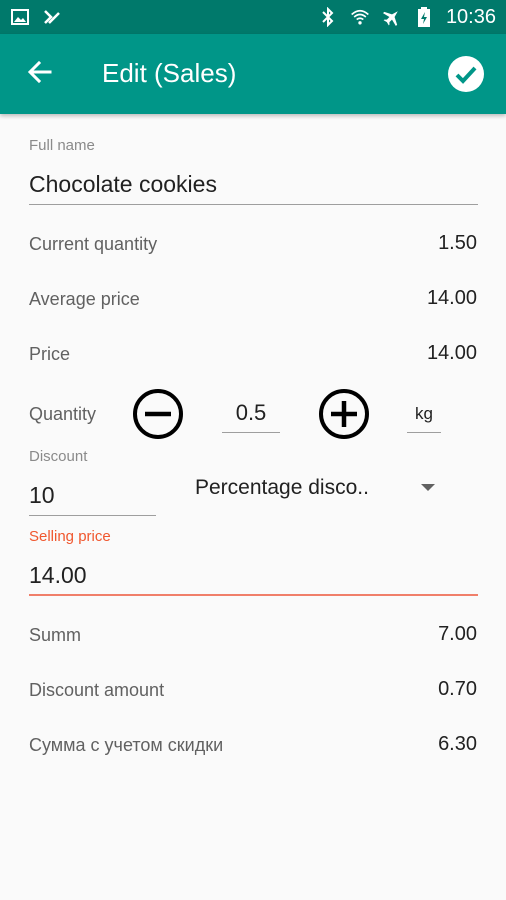  I want to click on quantity-label: Quantity, so click(63, 414).